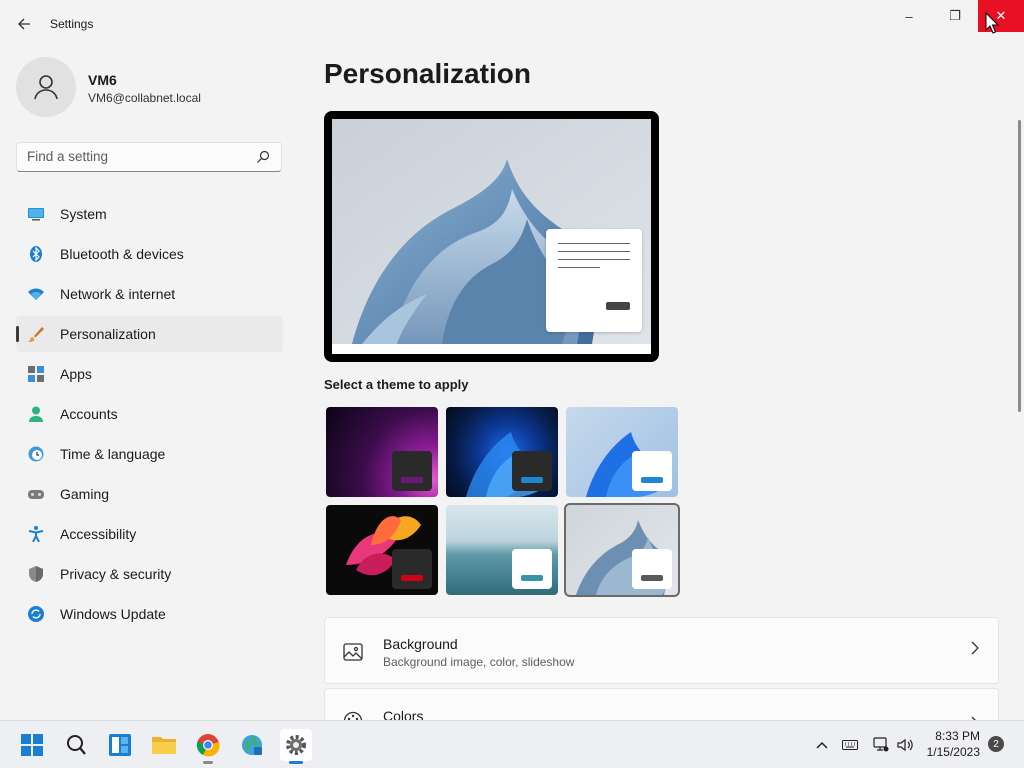 This screenshot has height=768, width=1024. Describe the element at coordinates (905, 745) in the screenshot. I see `volume-icon` at that location.